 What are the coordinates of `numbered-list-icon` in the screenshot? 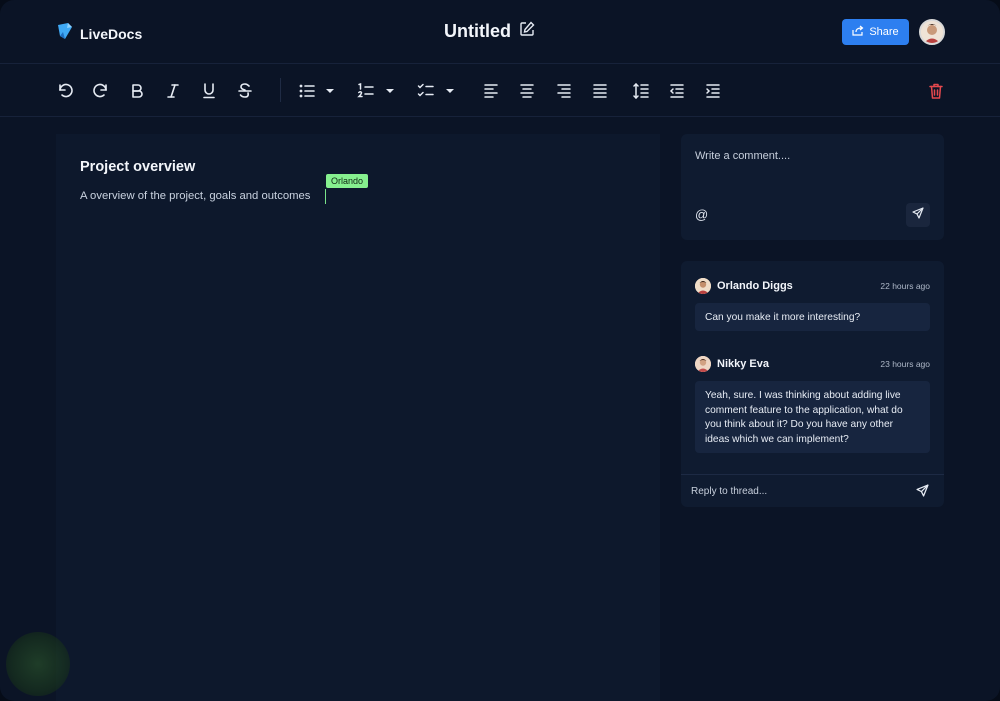 It's located at (366, 91).